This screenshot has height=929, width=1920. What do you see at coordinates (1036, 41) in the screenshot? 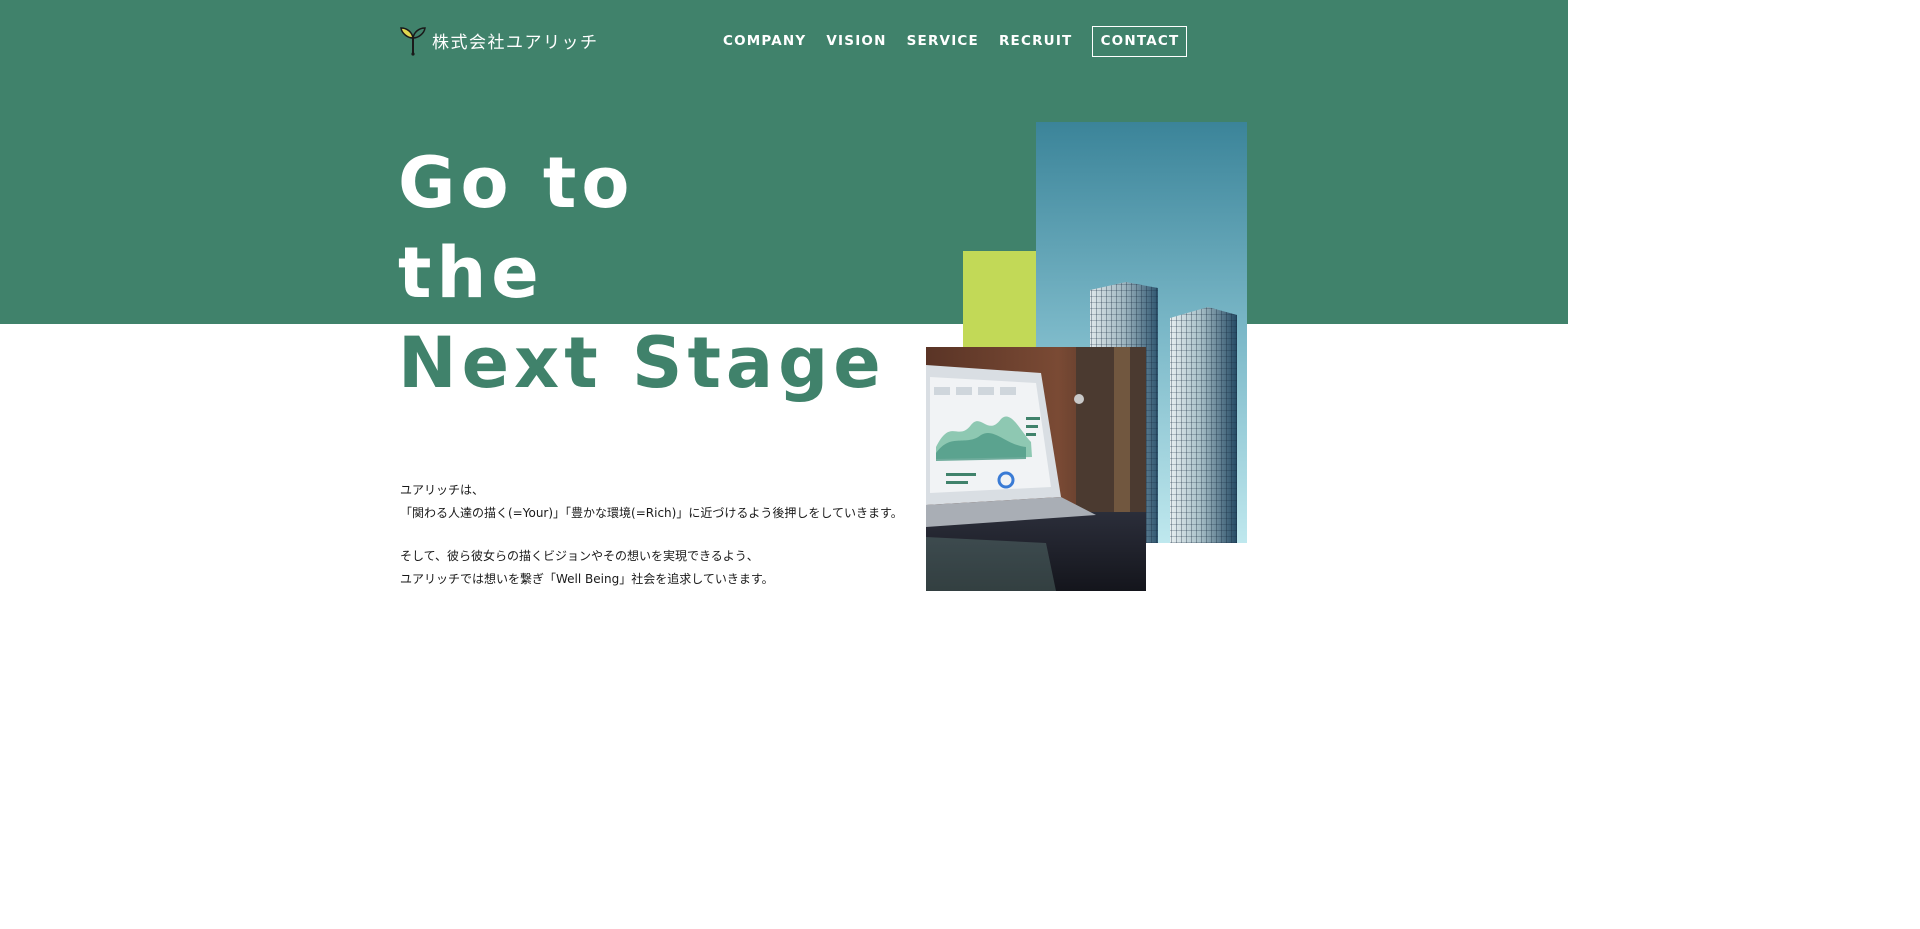
I see `nav-recruit: RECRUIT` at bounding box center [1036, 41].